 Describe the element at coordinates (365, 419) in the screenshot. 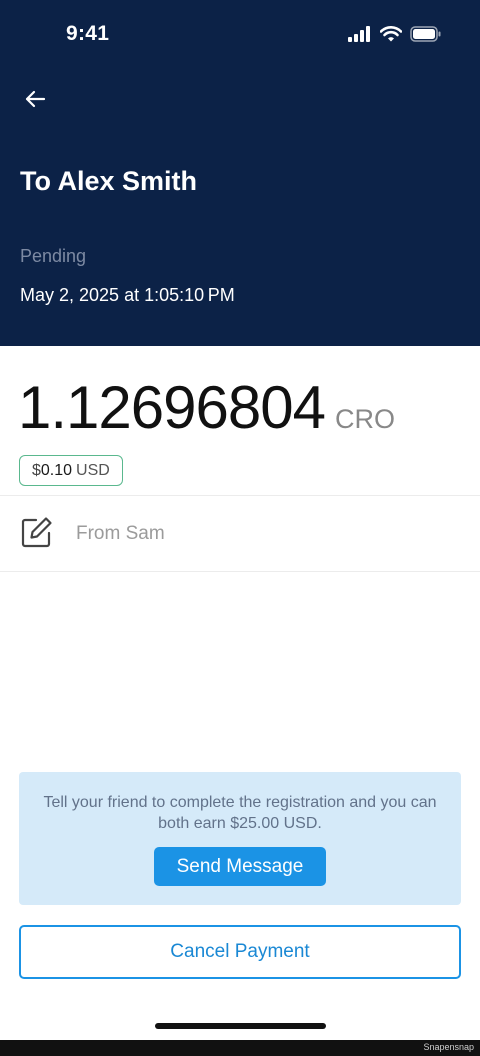

I see `crypto-unit: CRO` at that location.